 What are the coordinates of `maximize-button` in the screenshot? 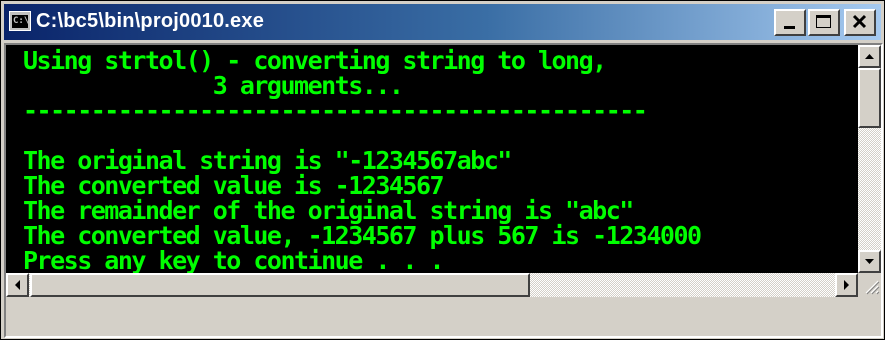 It's located at (824, 22).